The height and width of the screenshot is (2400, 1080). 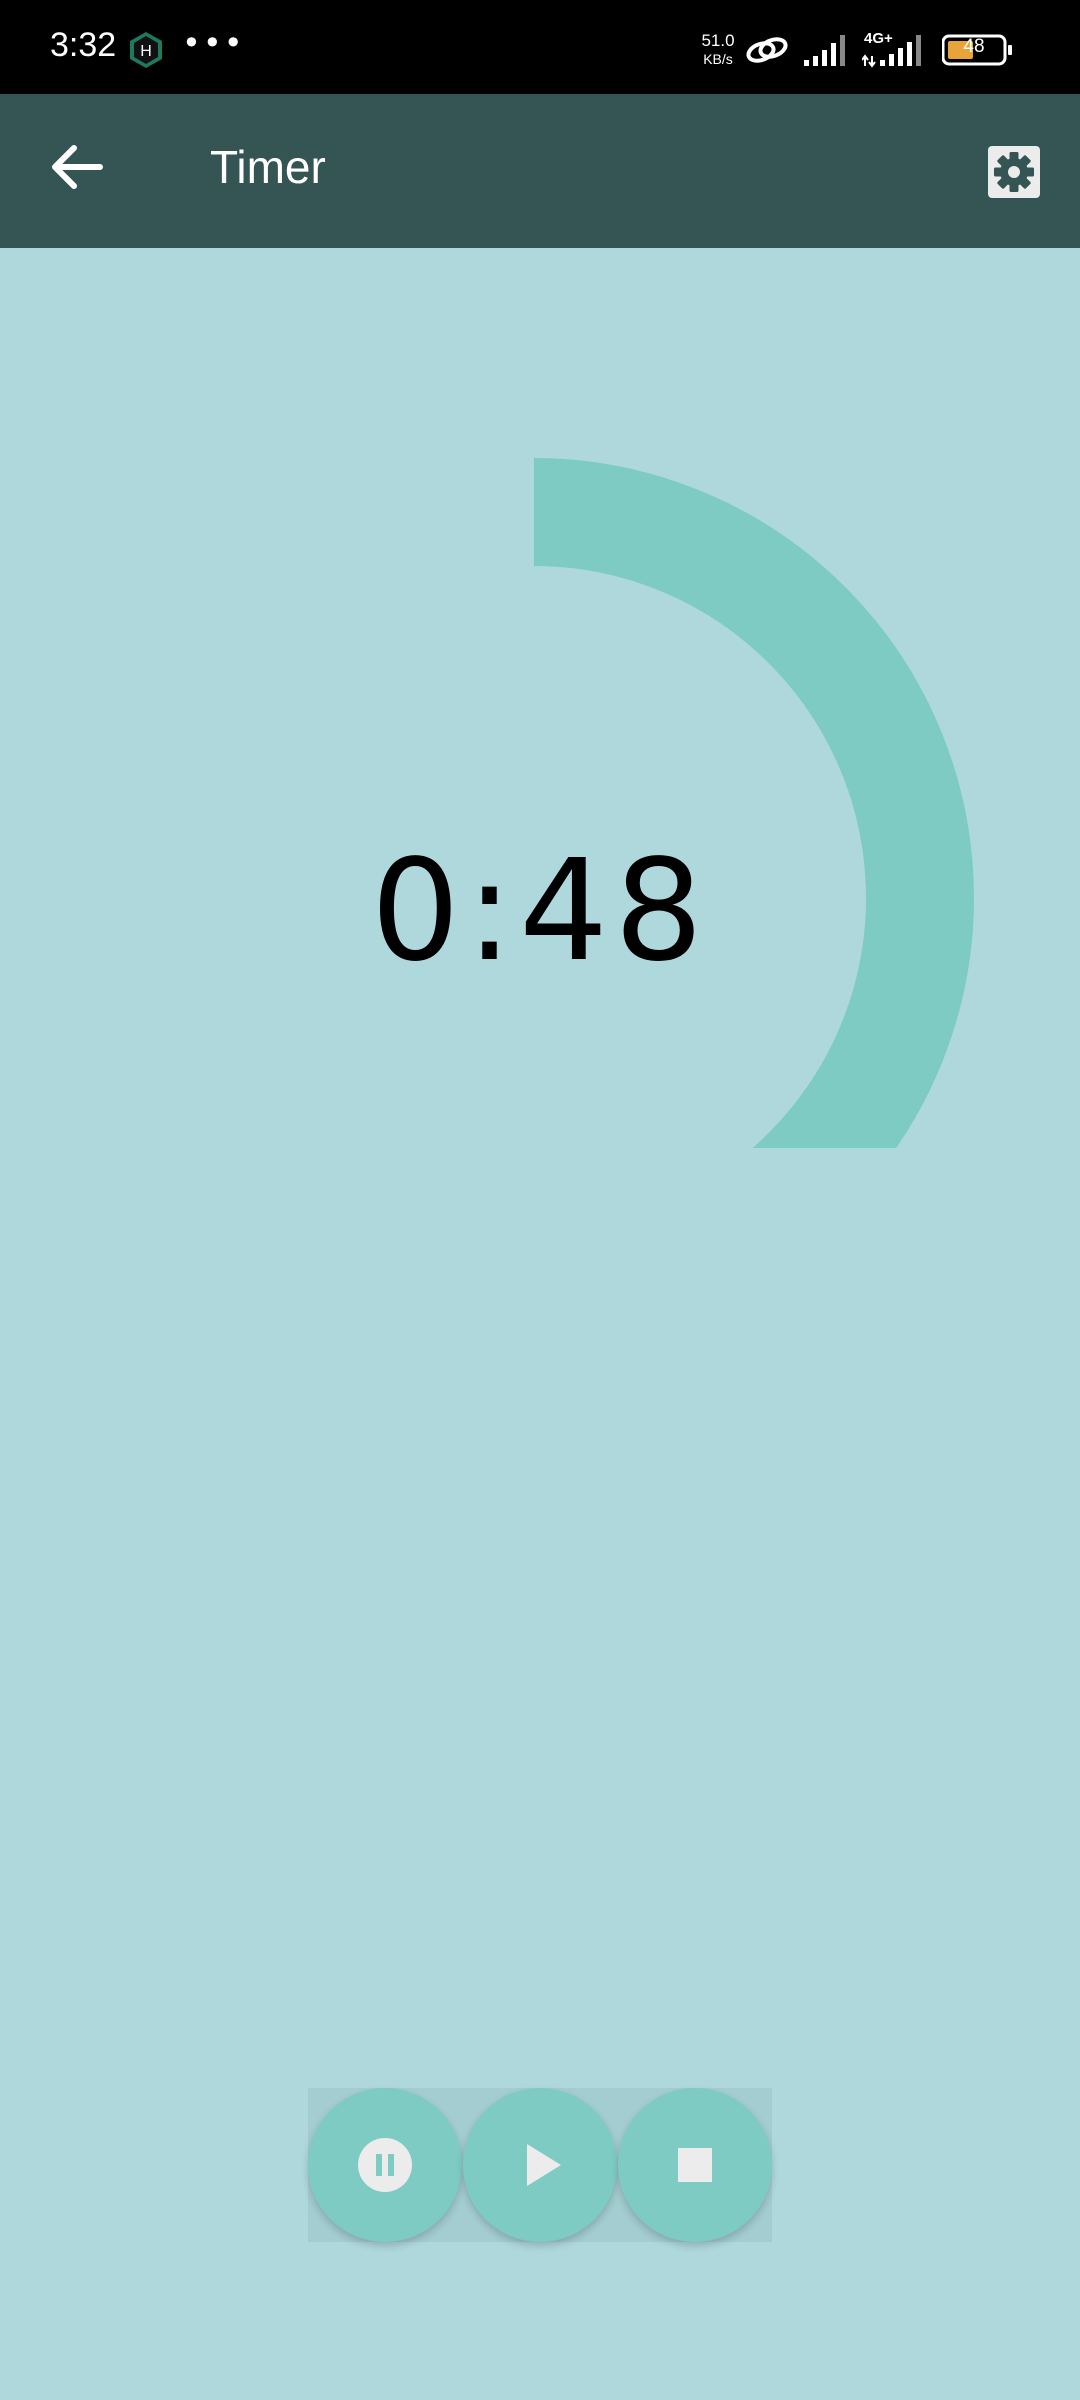 What do you see at coordinates (213, 43) in the screenshot?
I see `more-dots-icon: •••` at bounding box center [213, 43].